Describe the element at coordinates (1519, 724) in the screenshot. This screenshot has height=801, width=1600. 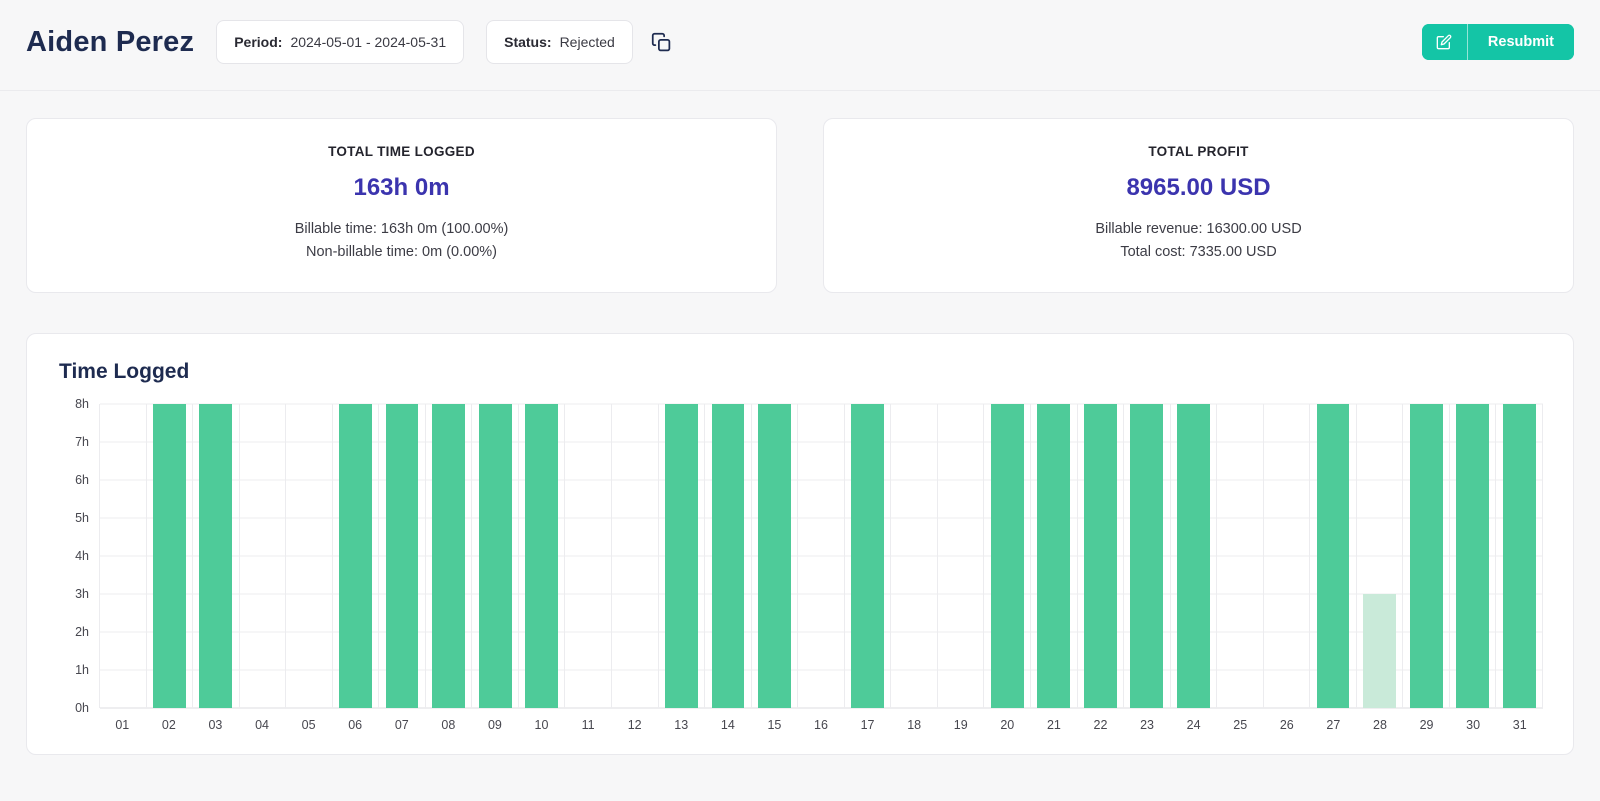
I see `x-tick-label: 31` at that location.